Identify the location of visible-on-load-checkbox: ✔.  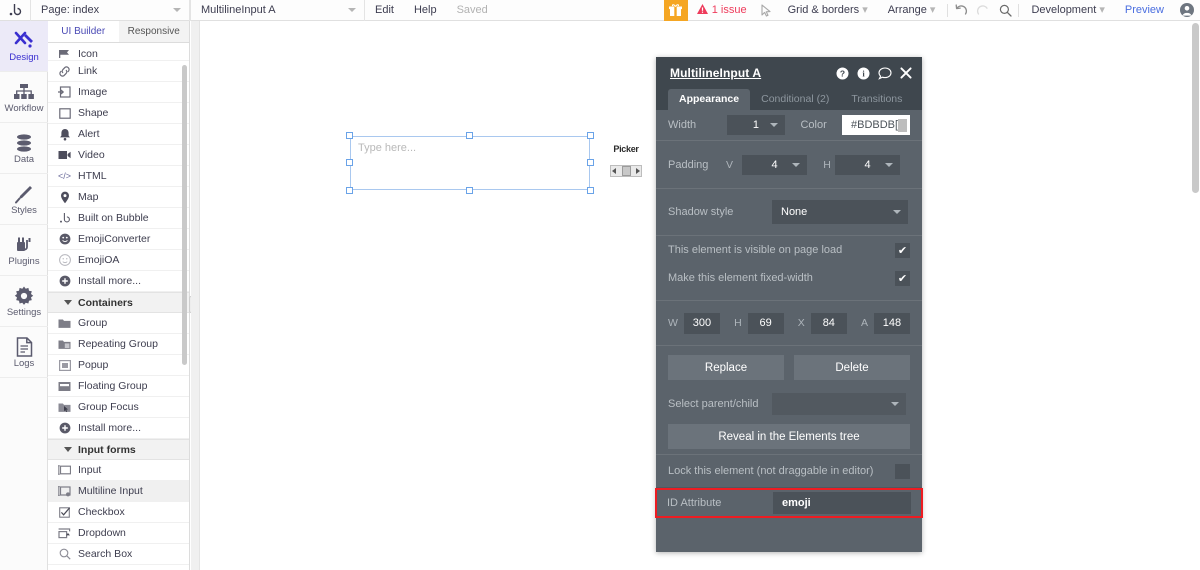
(902, 250).